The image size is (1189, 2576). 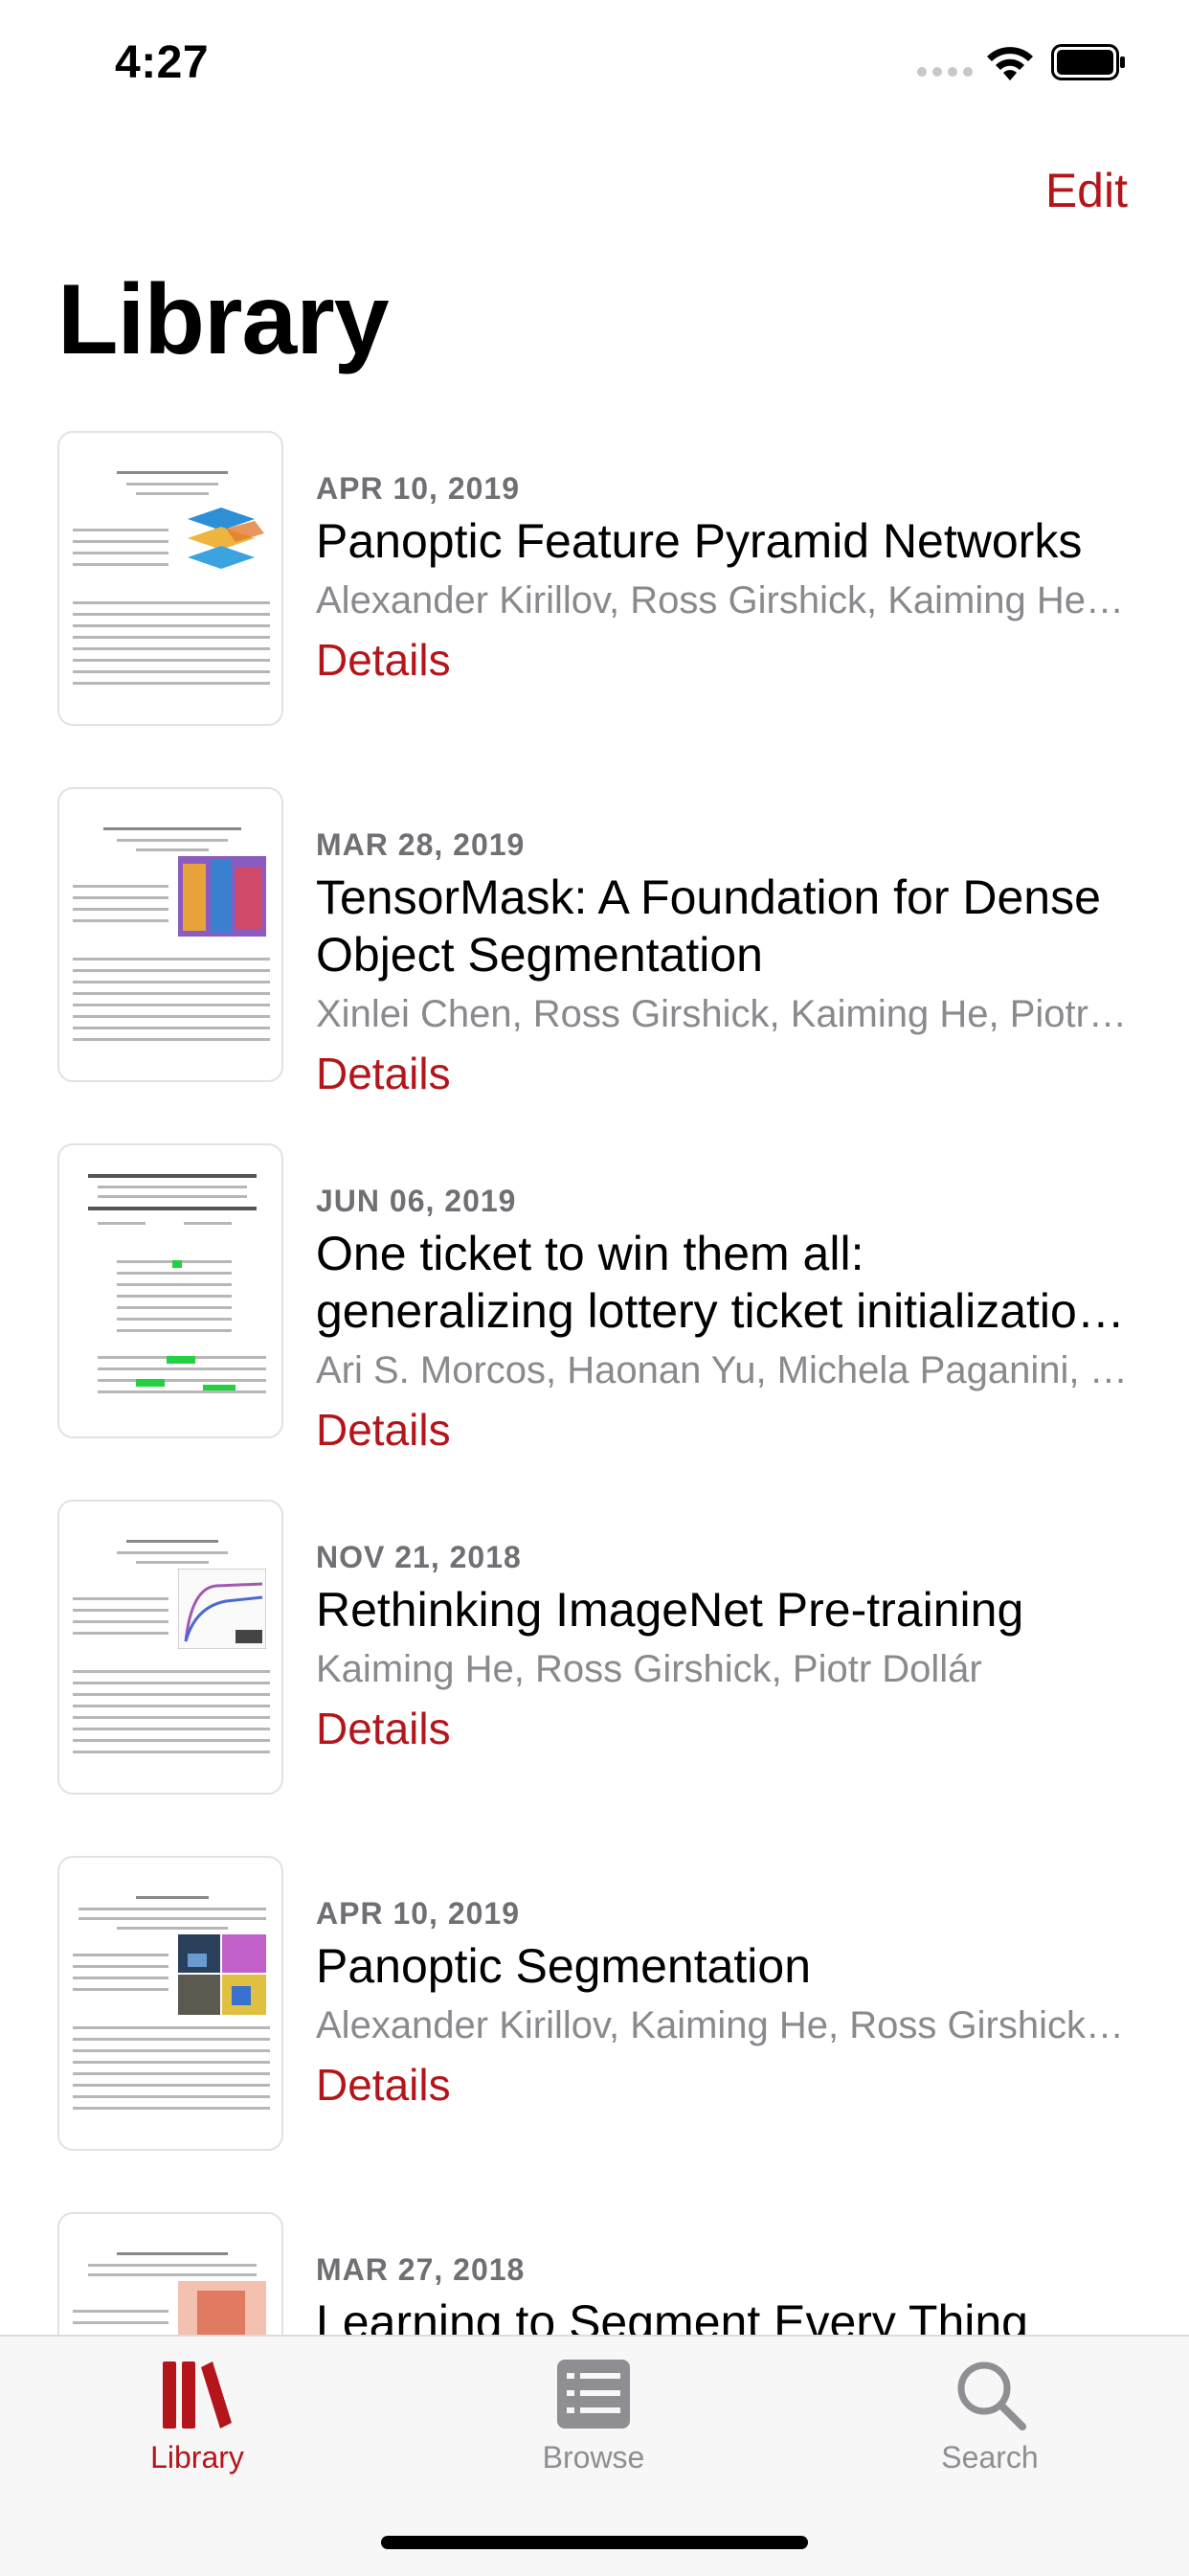 I want to click on paper-date: NOV 21, 2018, so click(x=419, y=1557).